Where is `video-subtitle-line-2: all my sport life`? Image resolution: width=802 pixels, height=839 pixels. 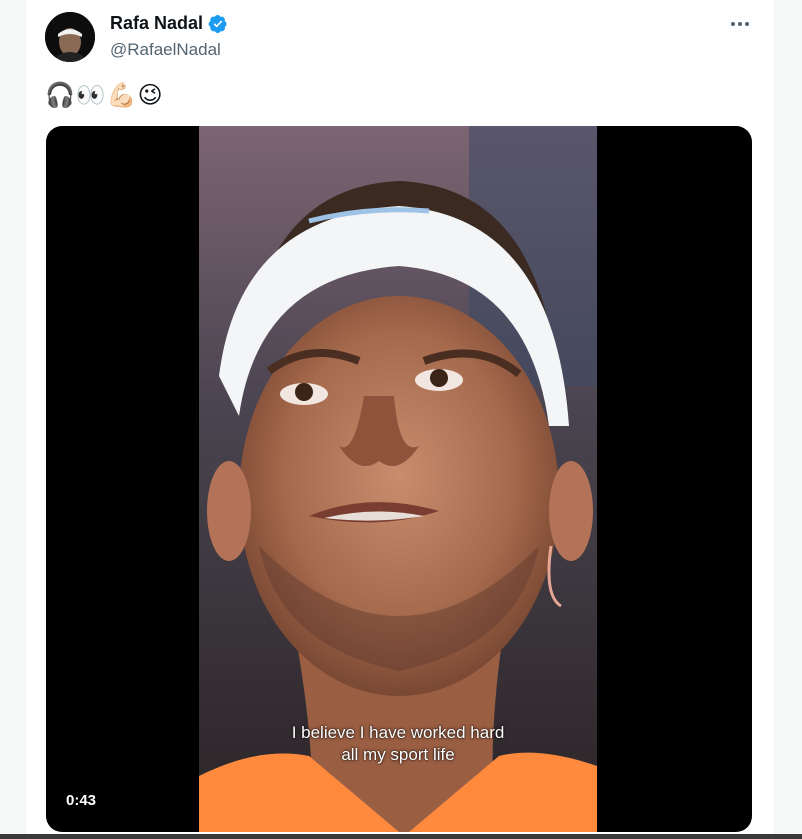 video-subtitle-line-2: all my sport life is located at coordinates (398, 754).